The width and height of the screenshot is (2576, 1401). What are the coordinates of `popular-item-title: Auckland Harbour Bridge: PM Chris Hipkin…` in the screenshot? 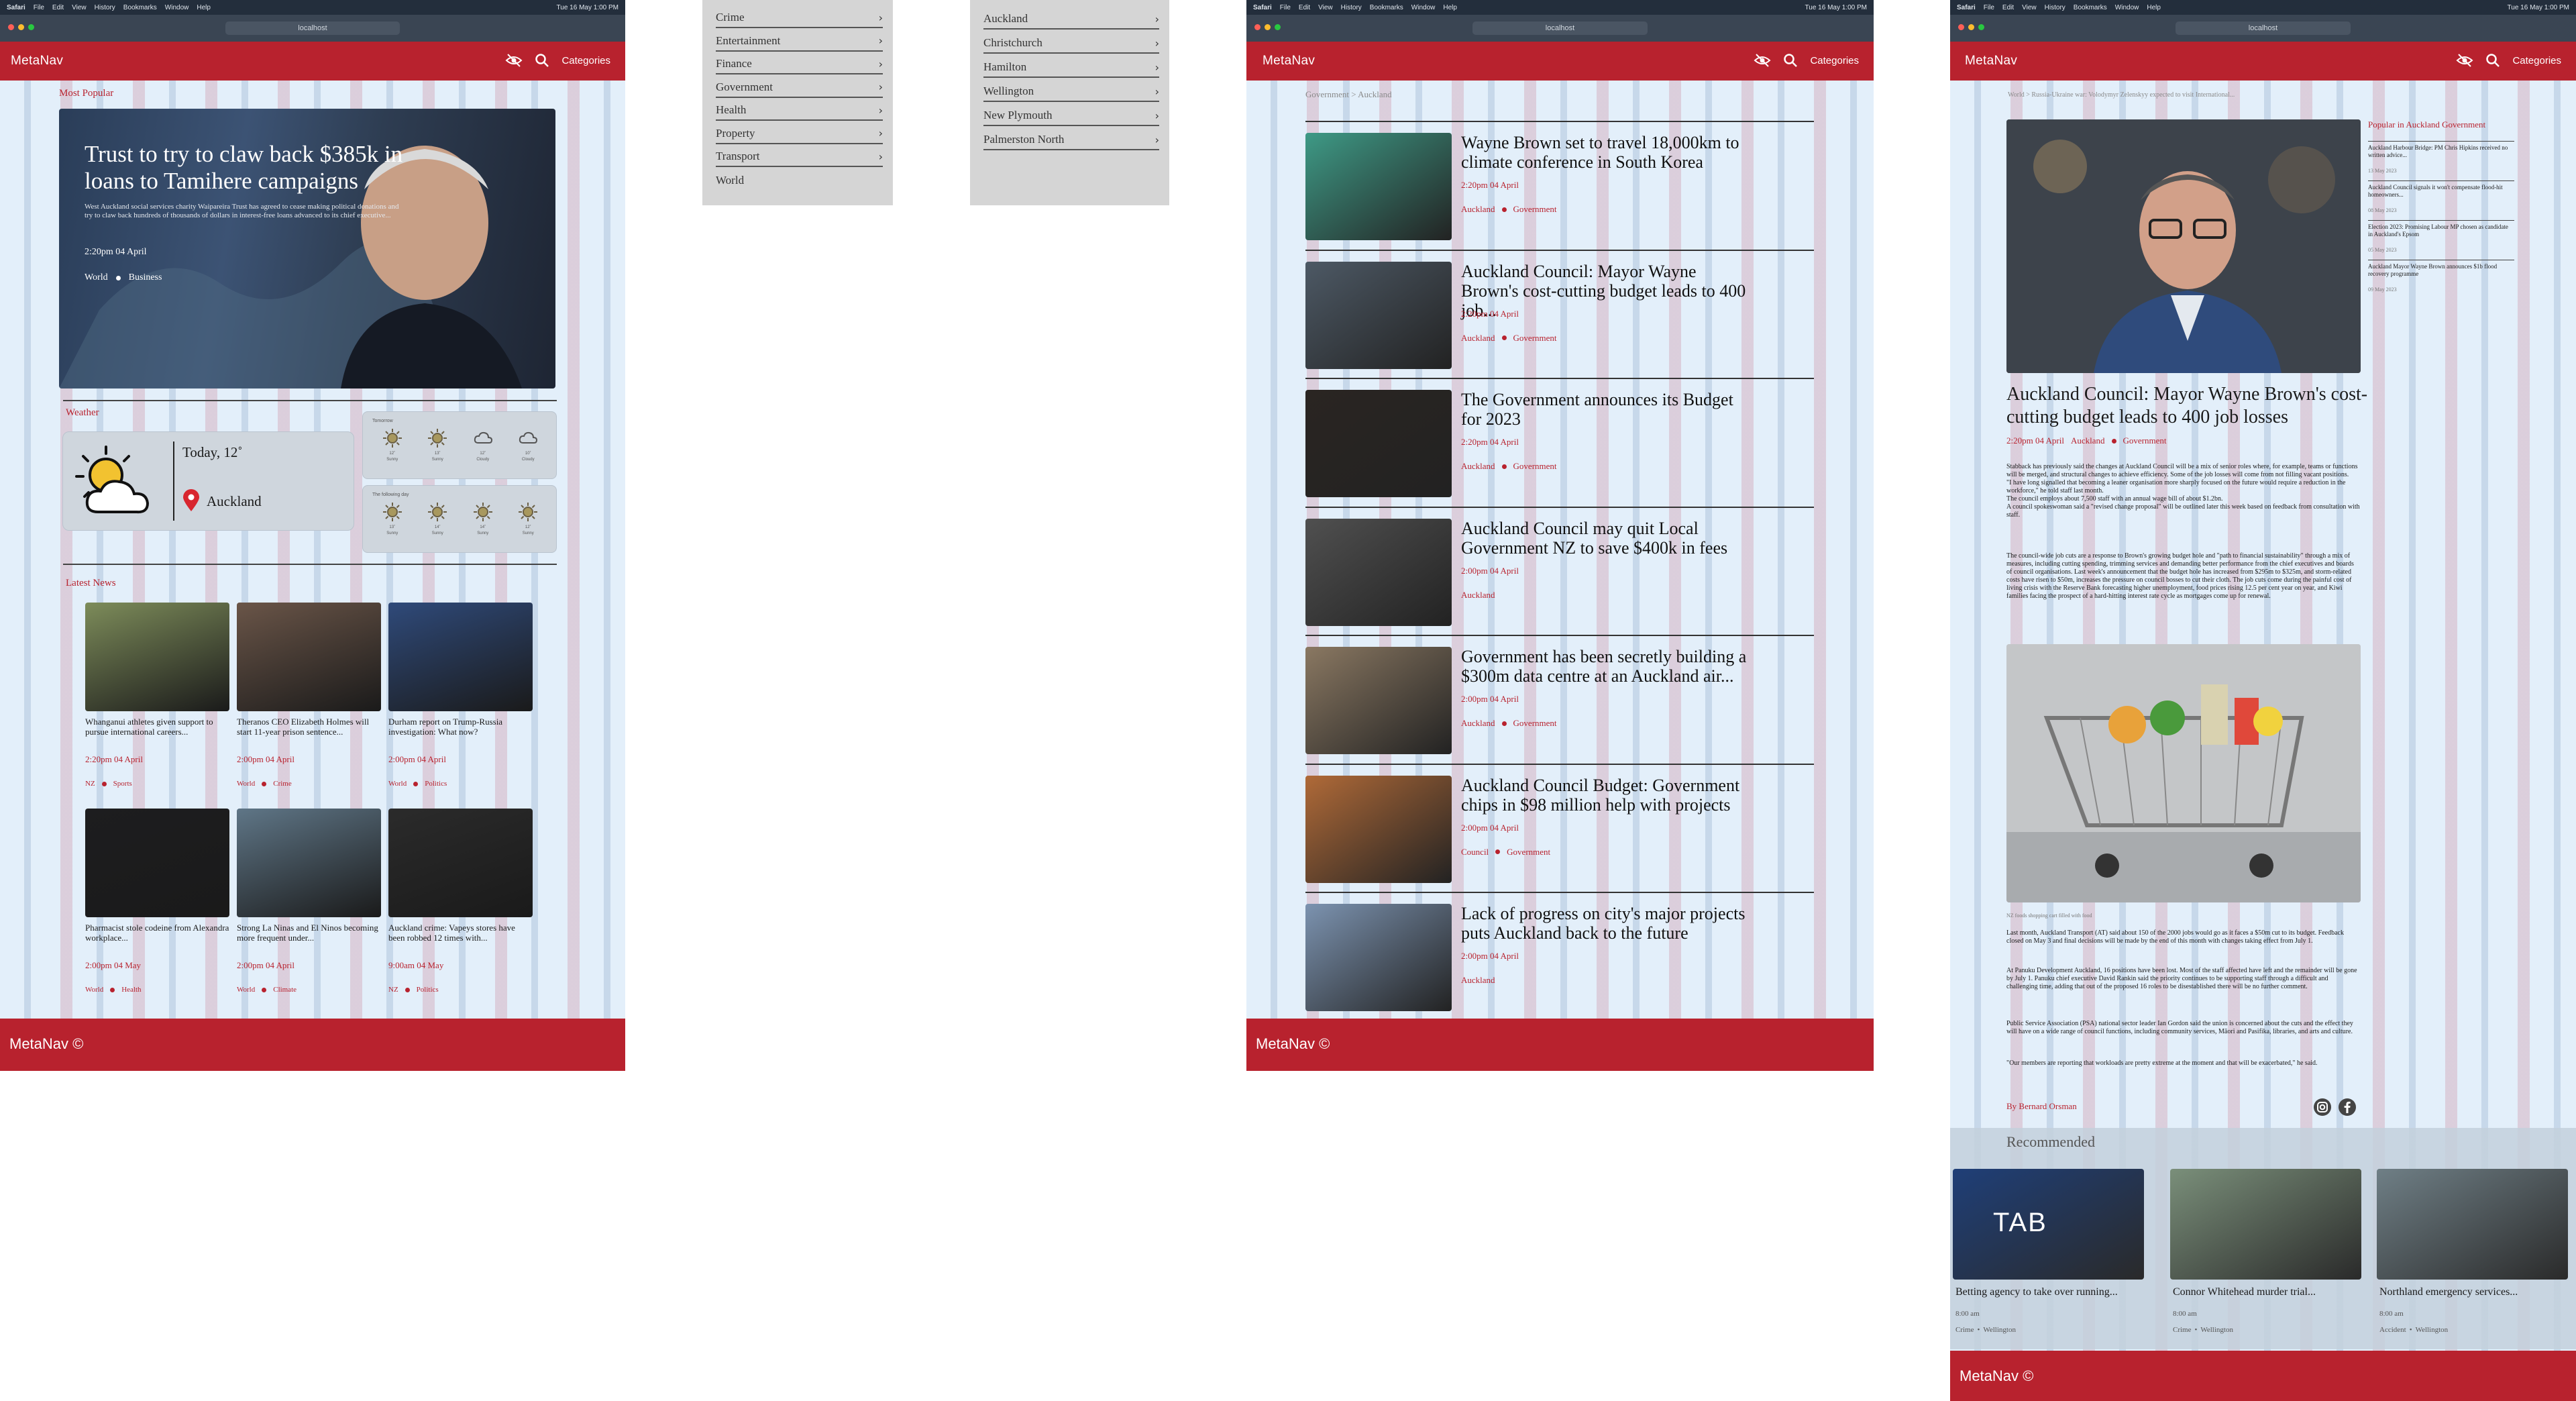 It's located at (2441, 151).